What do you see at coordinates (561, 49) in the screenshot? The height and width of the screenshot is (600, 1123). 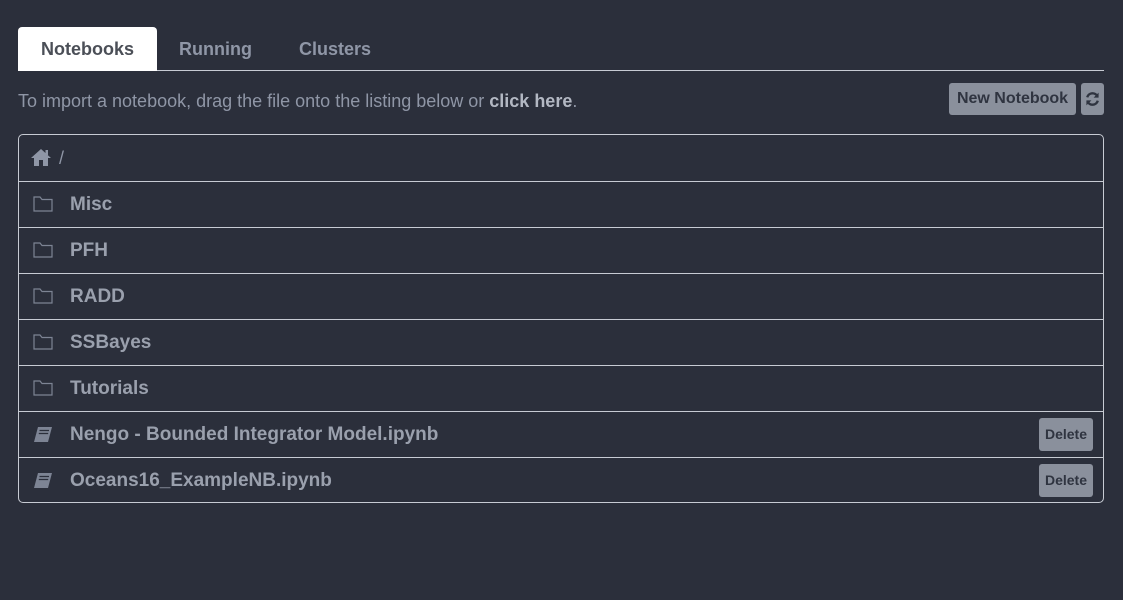 I see `tab-bar: Notebooks Running Clusters` at bounding box center [561, 49].